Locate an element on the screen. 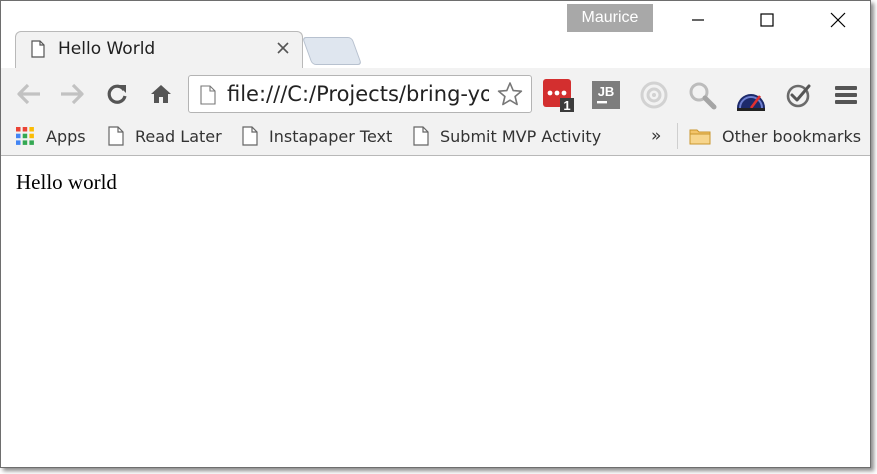 Image resolution: width=877 pixels, height=474 pixels. close-icon is located at coordinates (838, 20).